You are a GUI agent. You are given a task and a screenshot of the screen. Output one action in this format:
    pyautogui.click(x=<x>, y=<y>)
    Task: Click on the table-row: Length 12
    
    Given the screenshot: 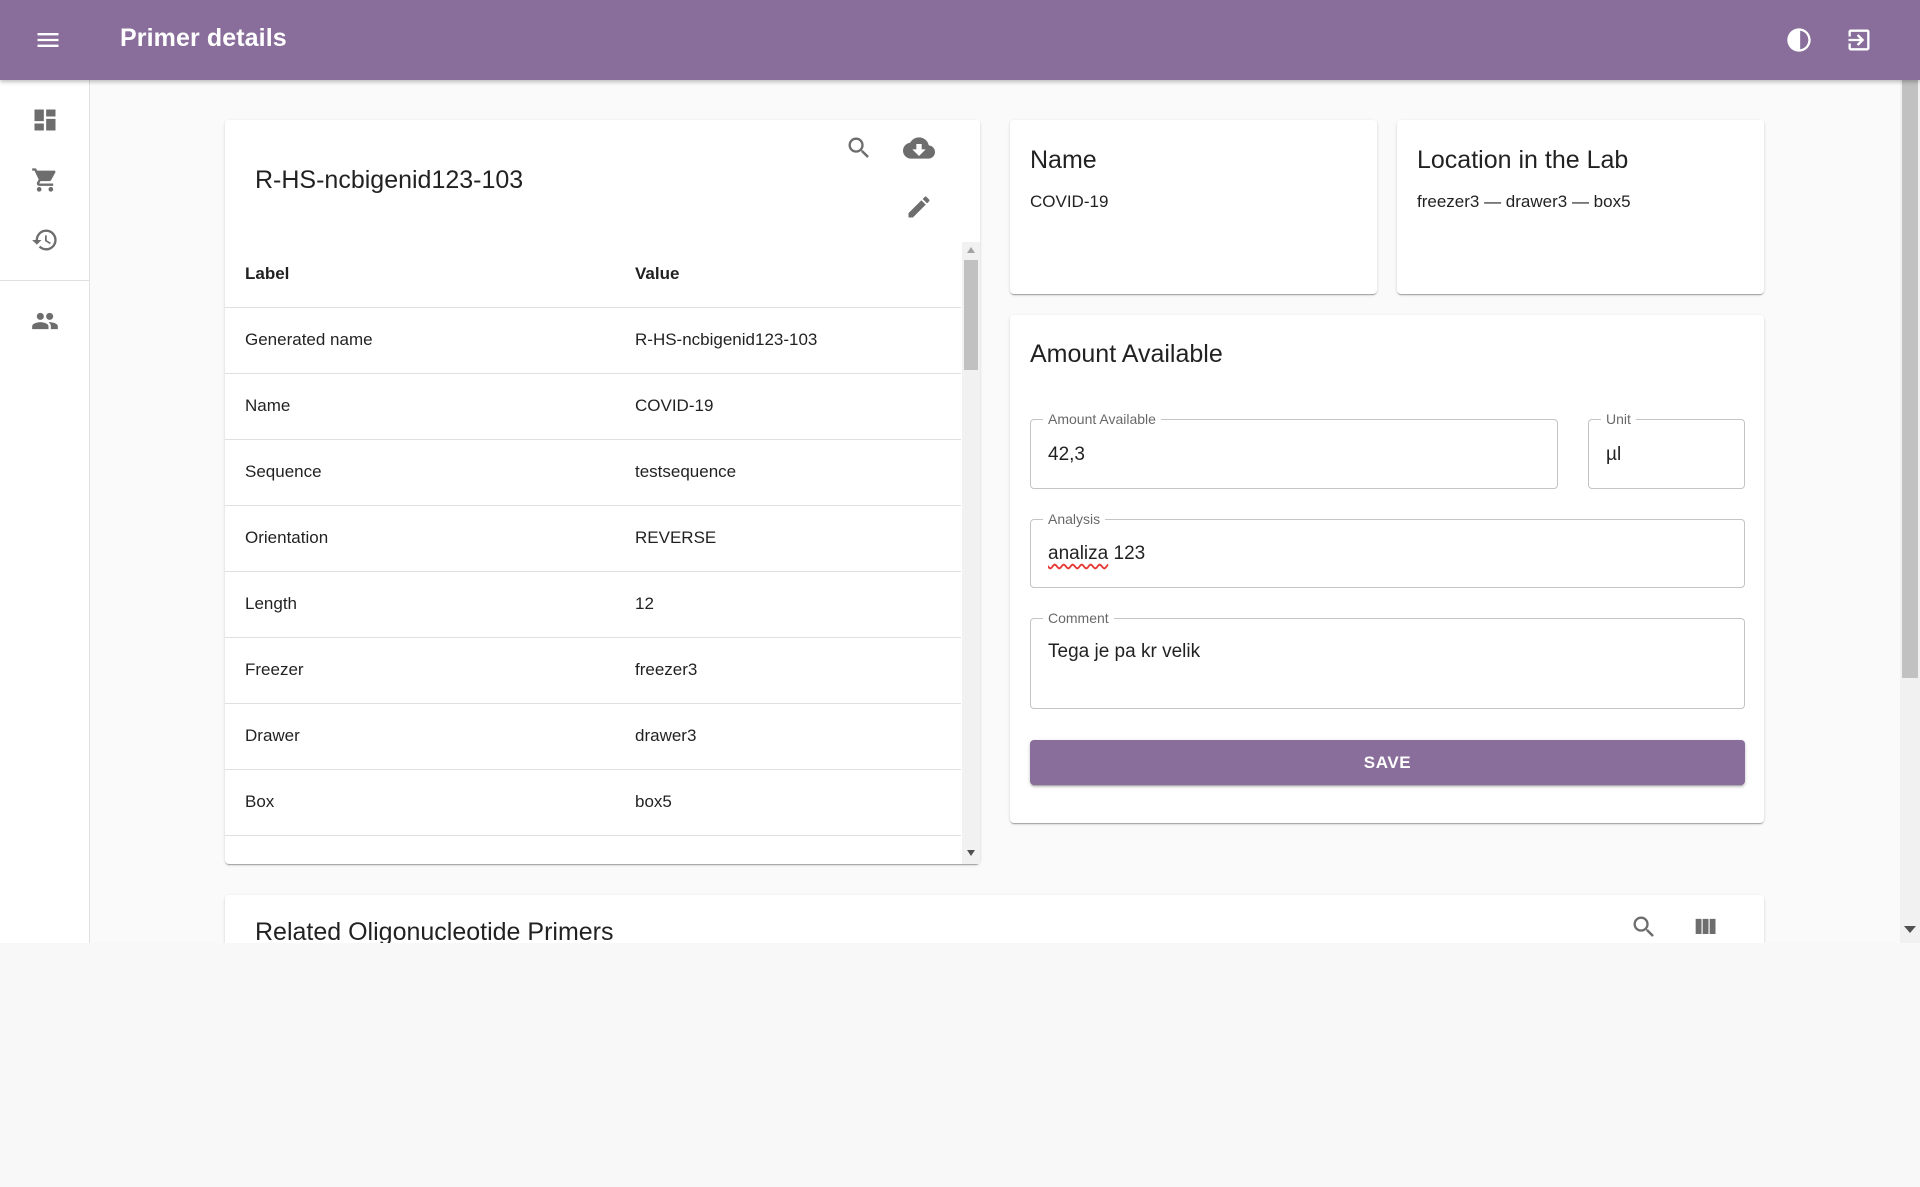 What is the action you would take?
    pyautogui.click(x=593, y=605)
    